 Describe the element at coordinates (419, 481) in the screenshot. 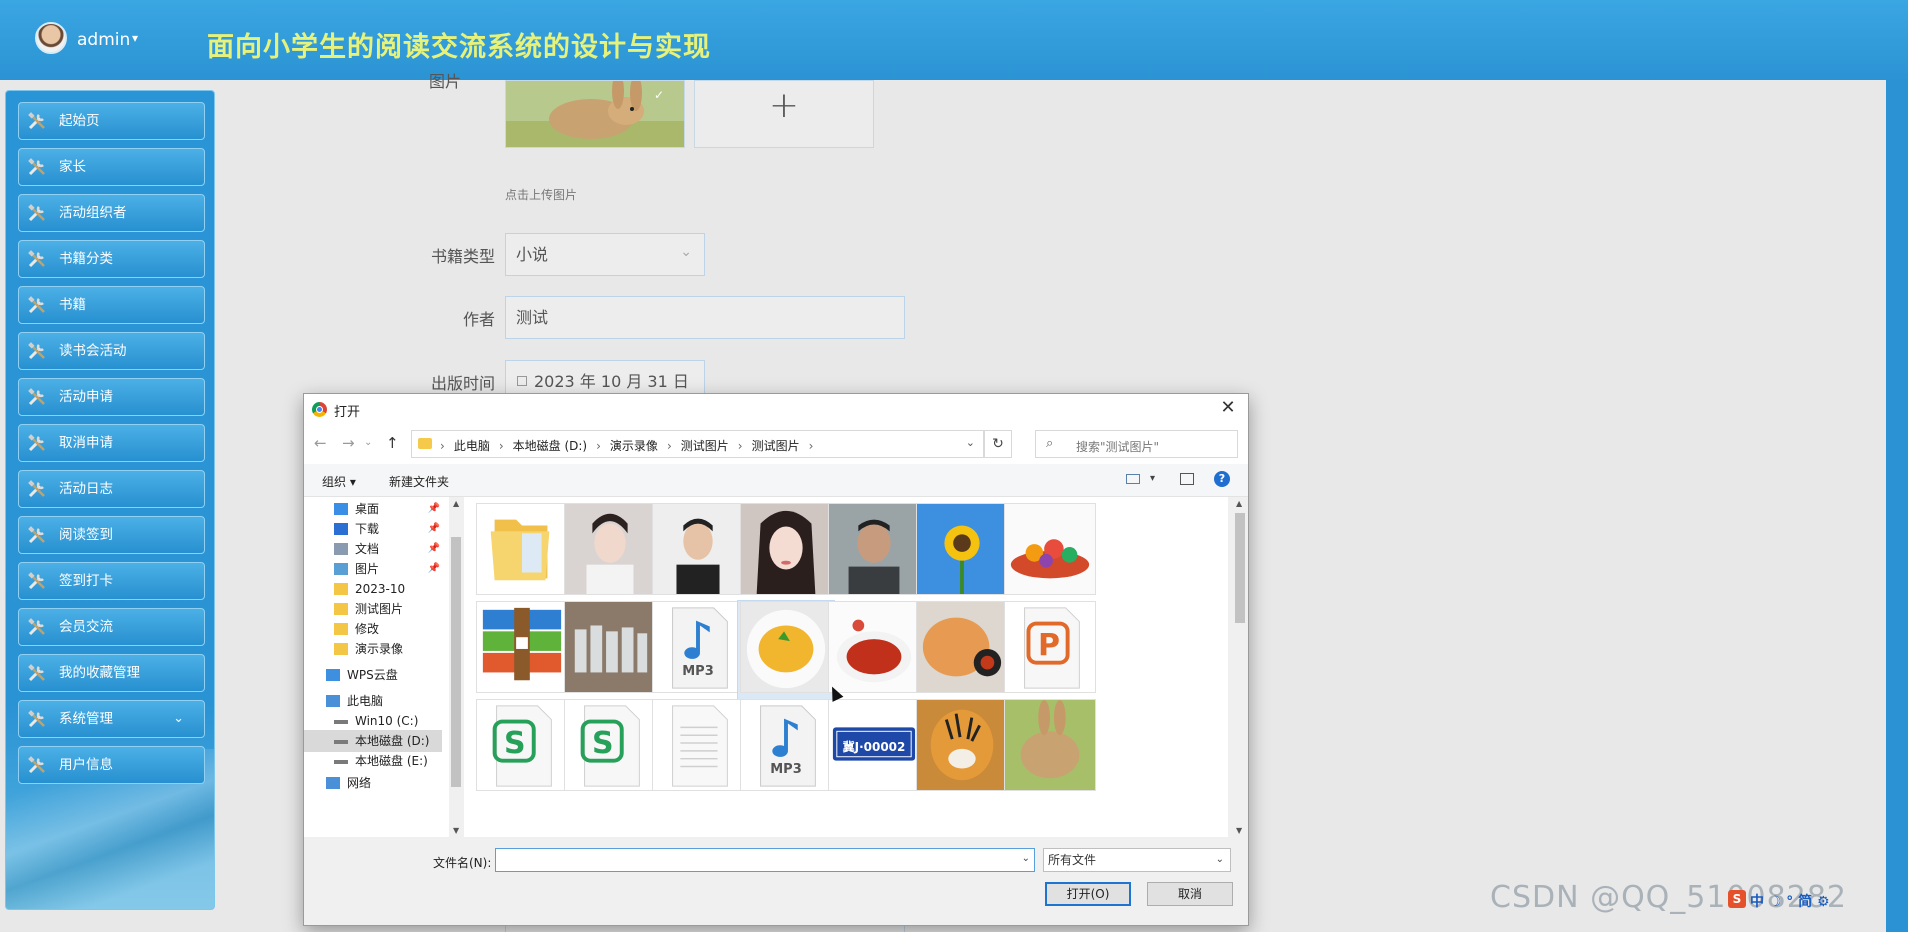

I see `new-folder-button: 新建文件夹` at that location.